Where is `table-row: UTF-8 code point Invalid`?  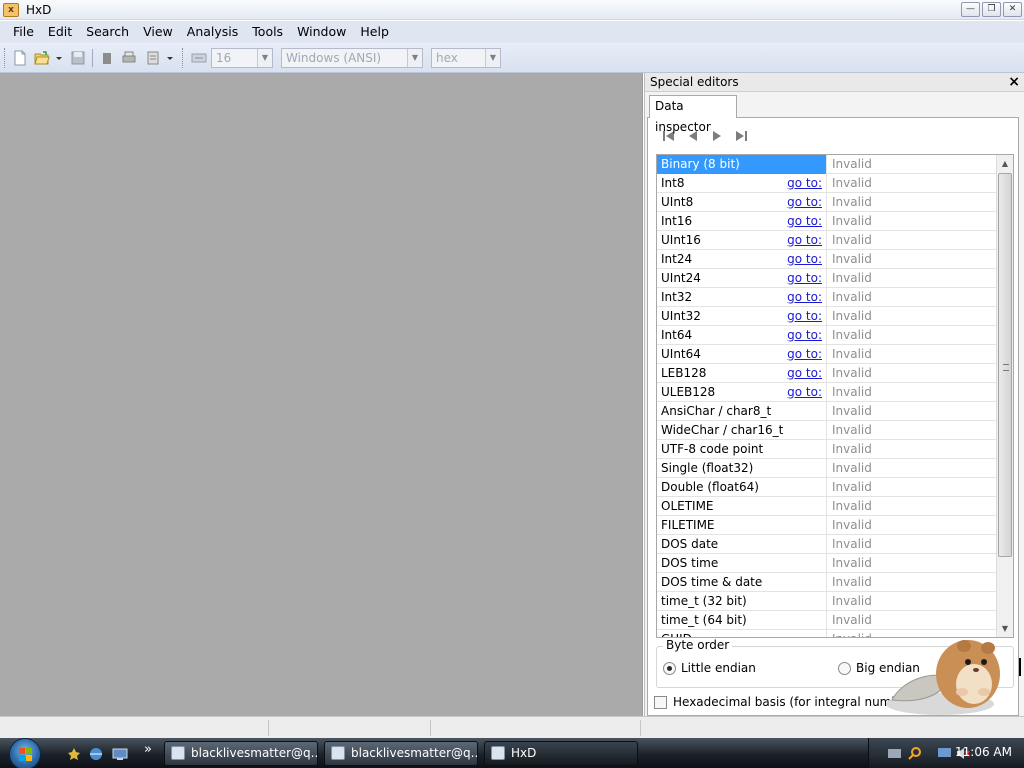
table-row: UTF-8 code point Invalid is located at coordinates (827, 449).